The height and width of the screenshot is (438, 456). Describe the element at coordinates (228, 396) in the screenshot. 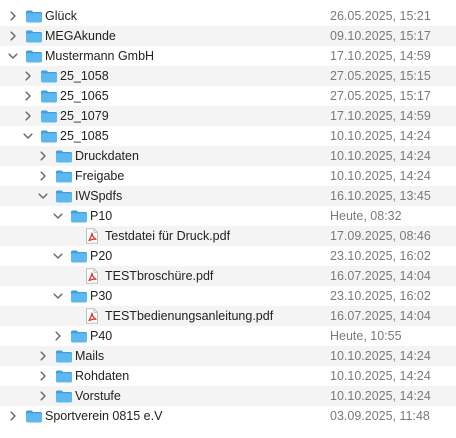

I see `file-row: Vorstufe 10.10.2025, 14:24` at that location.